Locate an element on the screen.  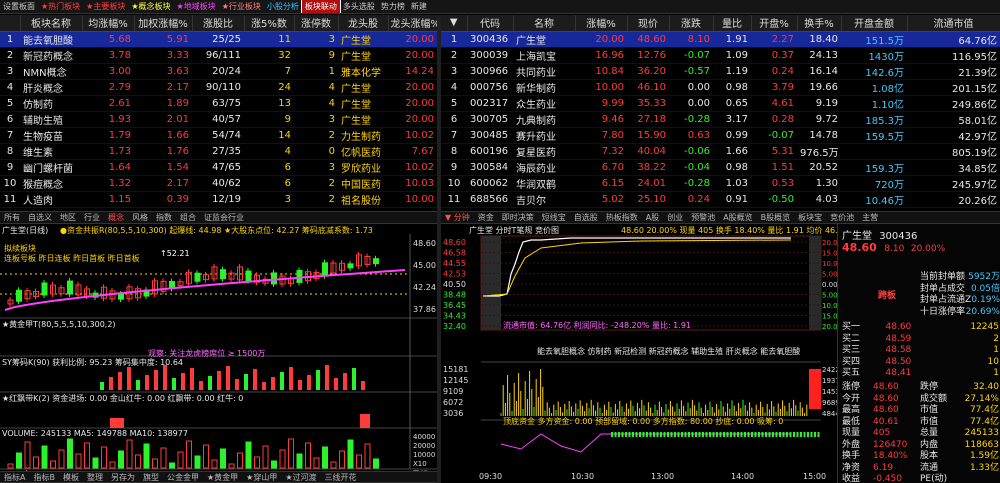
table-row: 1 能去氧胆酸 5.68 5.91 25/25 11 3 广生堂 20.00 is located at coordinates (218, 39).